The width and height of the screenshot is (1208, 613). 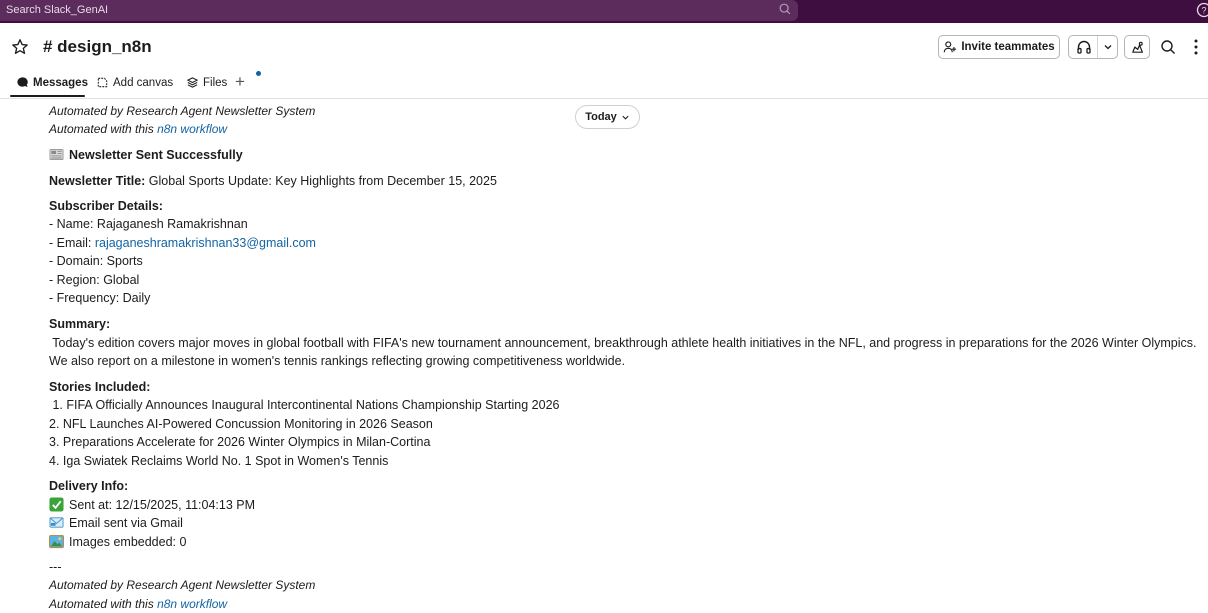 I want to click on newspaper-icon, so click(x=56, y=154).